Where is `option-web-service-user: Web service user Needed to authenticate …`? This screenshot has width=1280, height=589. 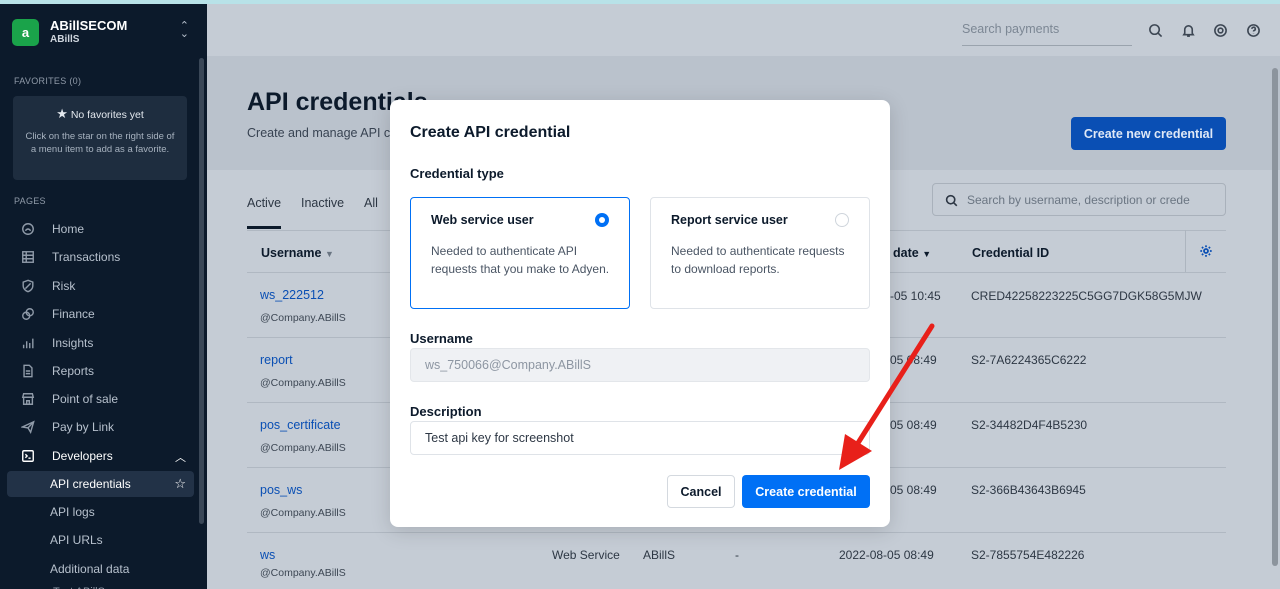 option-web-service-user: Web service user Needed to authenticate … is located at coordinates (520, 253).